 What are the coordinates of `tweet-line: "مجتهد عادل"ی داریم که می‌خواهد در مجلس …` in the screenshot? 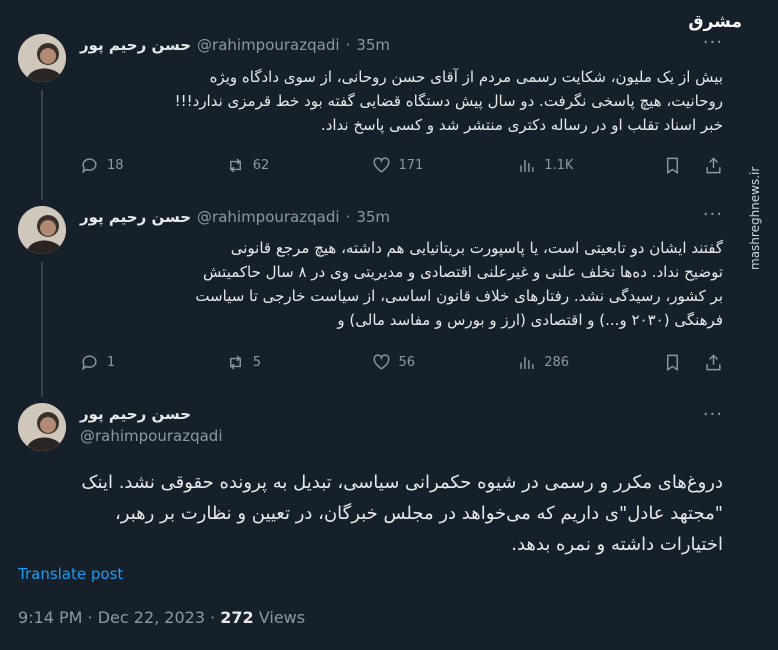 It's located at (418, 513).